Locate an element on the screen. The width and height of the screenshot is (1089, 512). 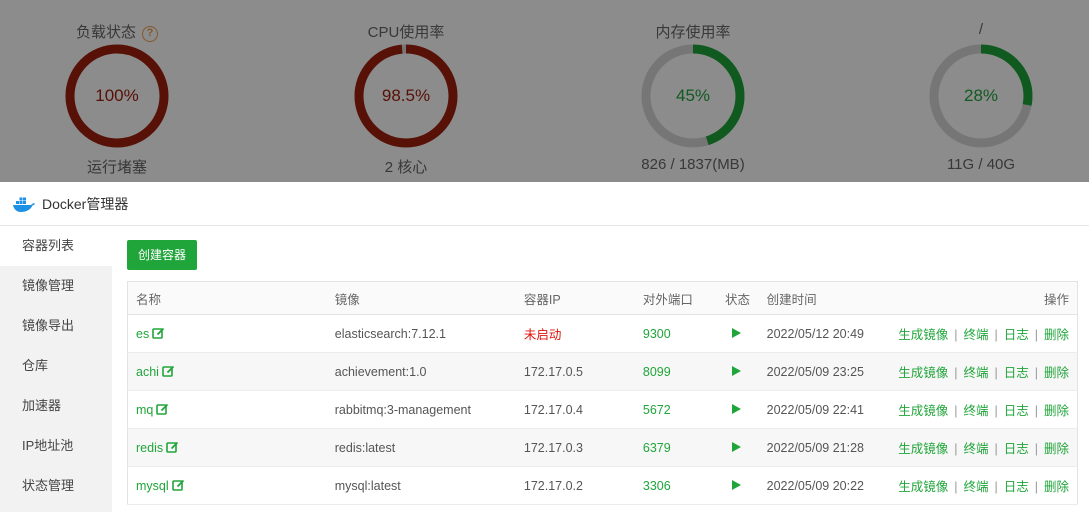
container-port: 9300 is located at coordinates (675, 333).